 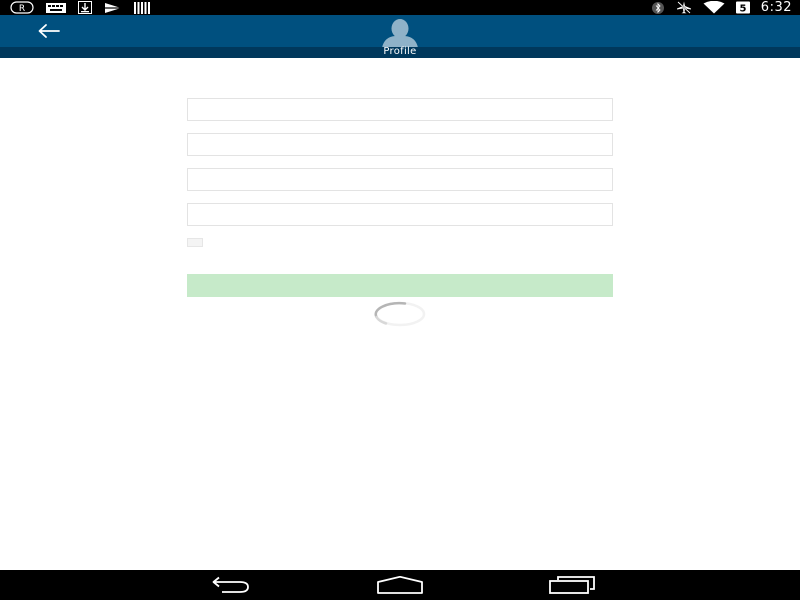 I want to click on home-nav-icon, so click(x=400, y=585).